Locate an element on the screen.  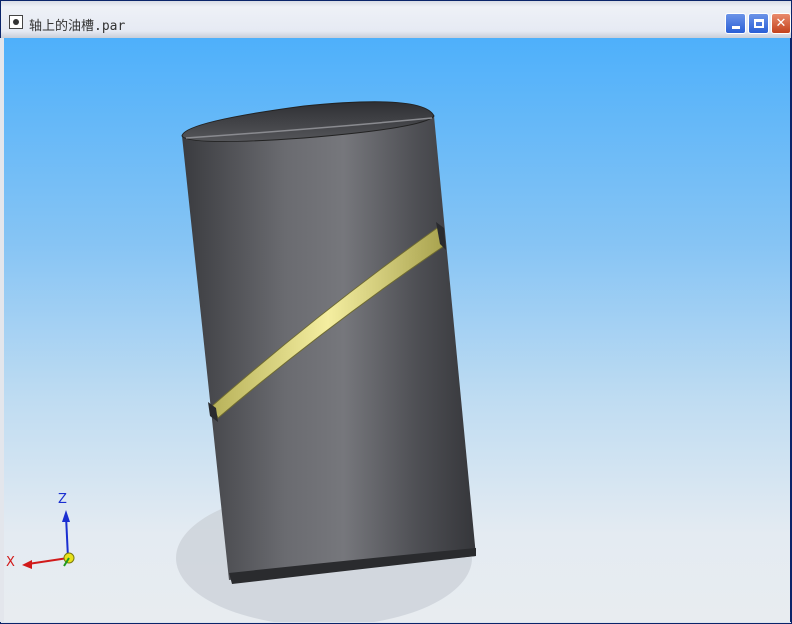
window-title: 轴上的油槽.par is located at coordinates (77, 26).